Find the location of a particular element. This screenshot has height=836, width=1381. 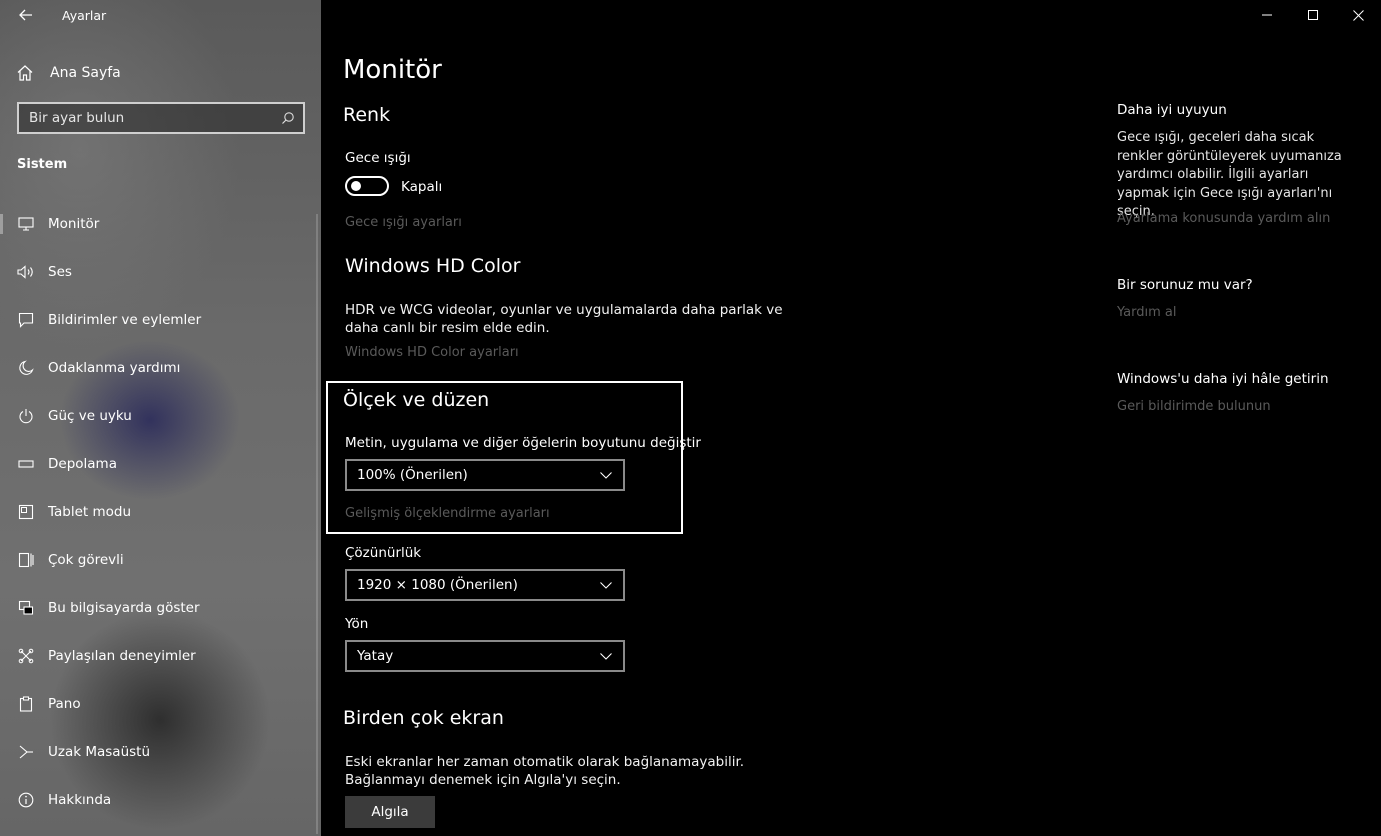

page-title: Monitör is located at coordinates (392, 70).